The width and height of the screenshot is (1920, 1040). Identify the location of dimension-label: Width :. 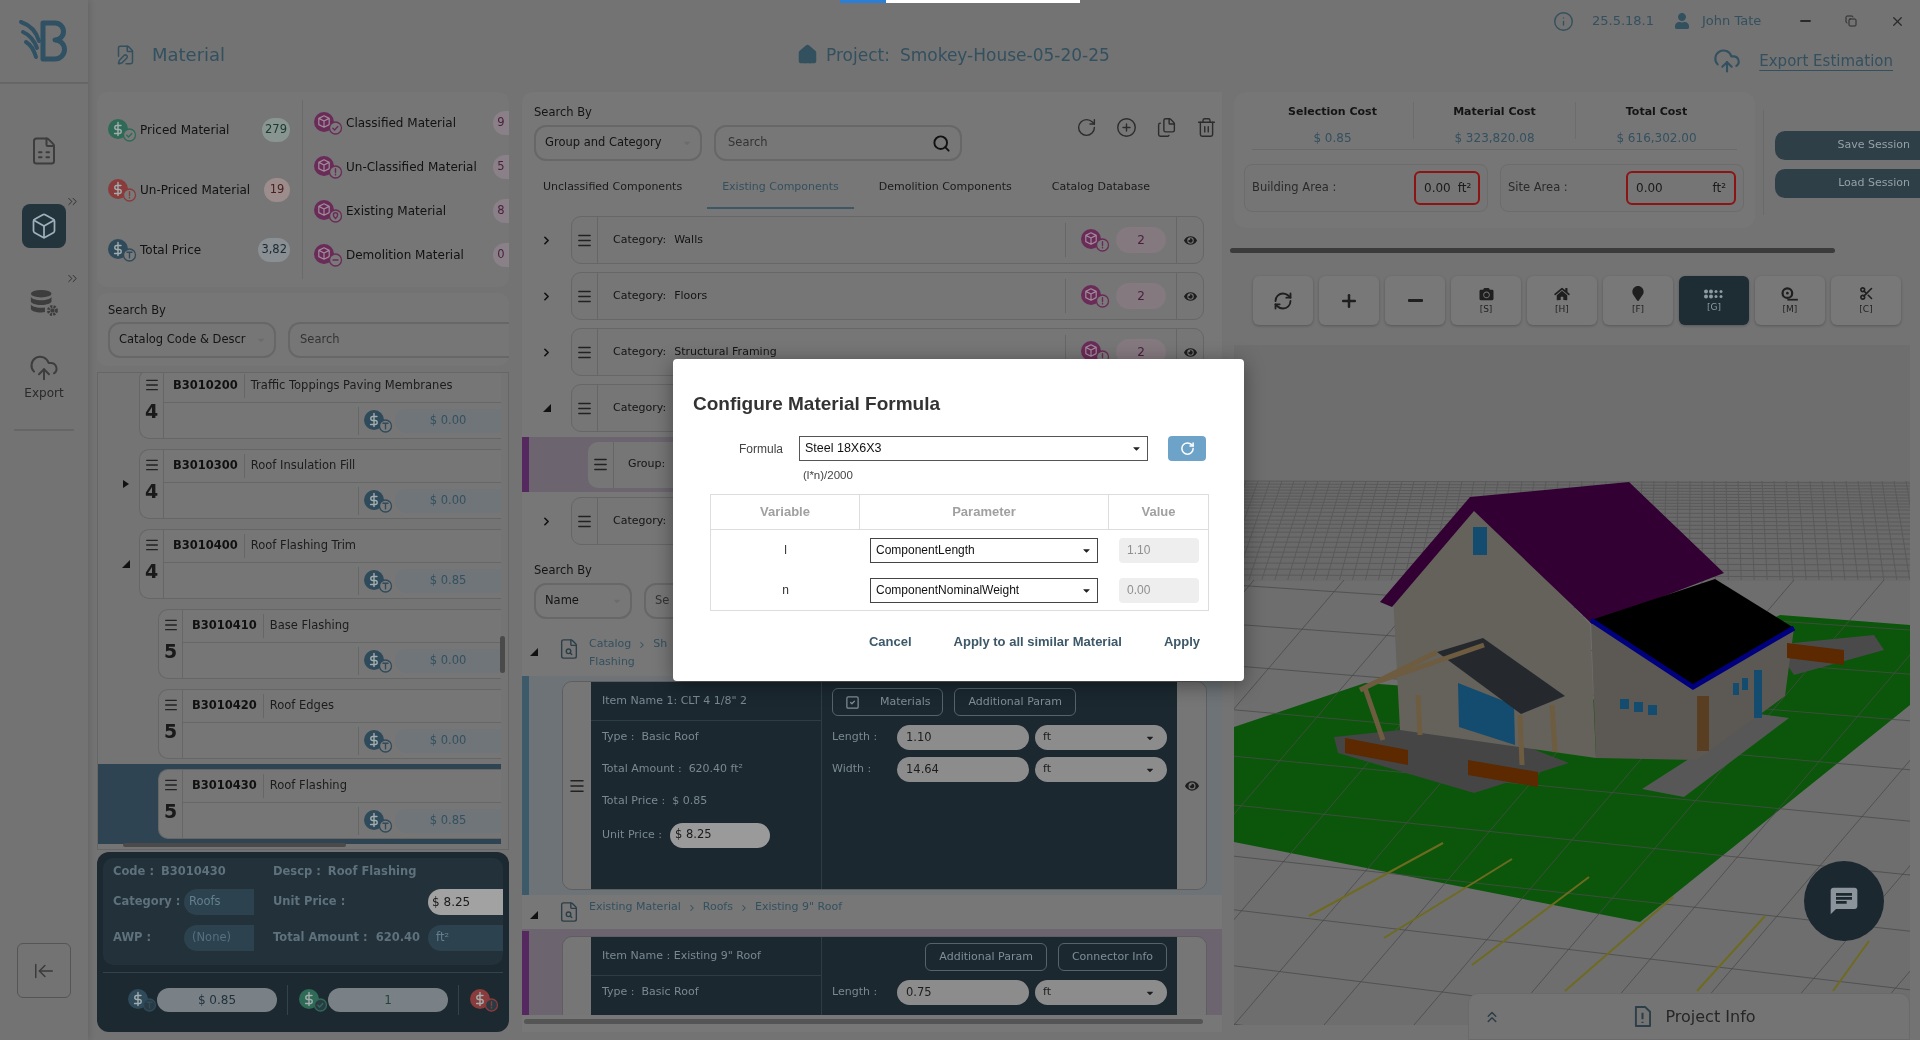
(852, 769).